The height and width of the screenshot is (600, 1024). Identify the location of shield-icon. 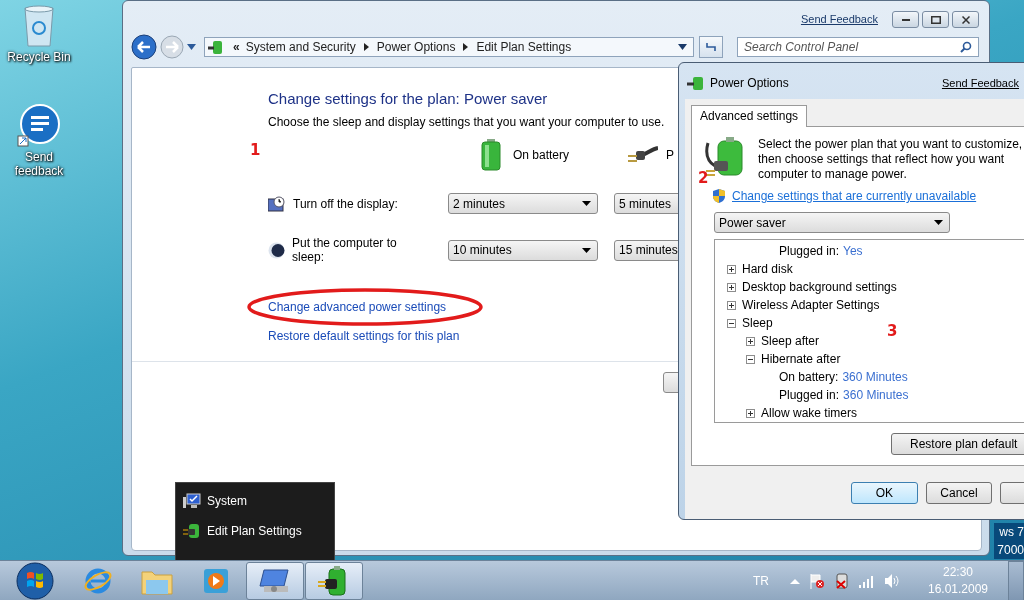
(719, 196).